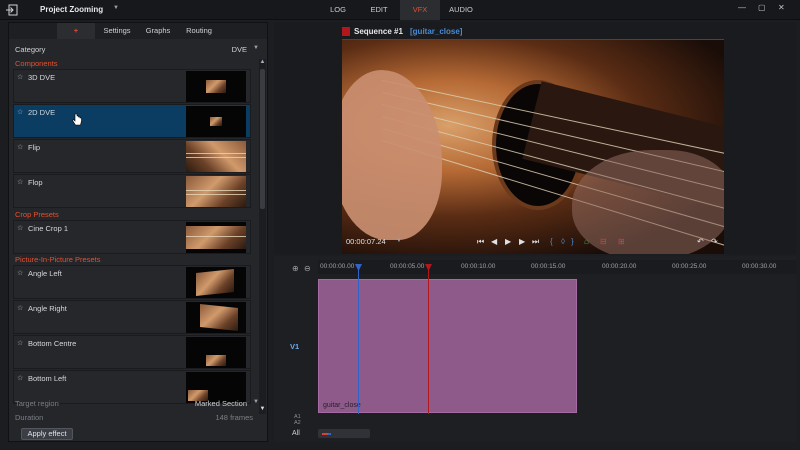 Image resolution: width=800 pixels, height=450 pixels. Describe the element at coordinates (117, 31) in the screenshot. I see `tab-settings: Settings` at that location.